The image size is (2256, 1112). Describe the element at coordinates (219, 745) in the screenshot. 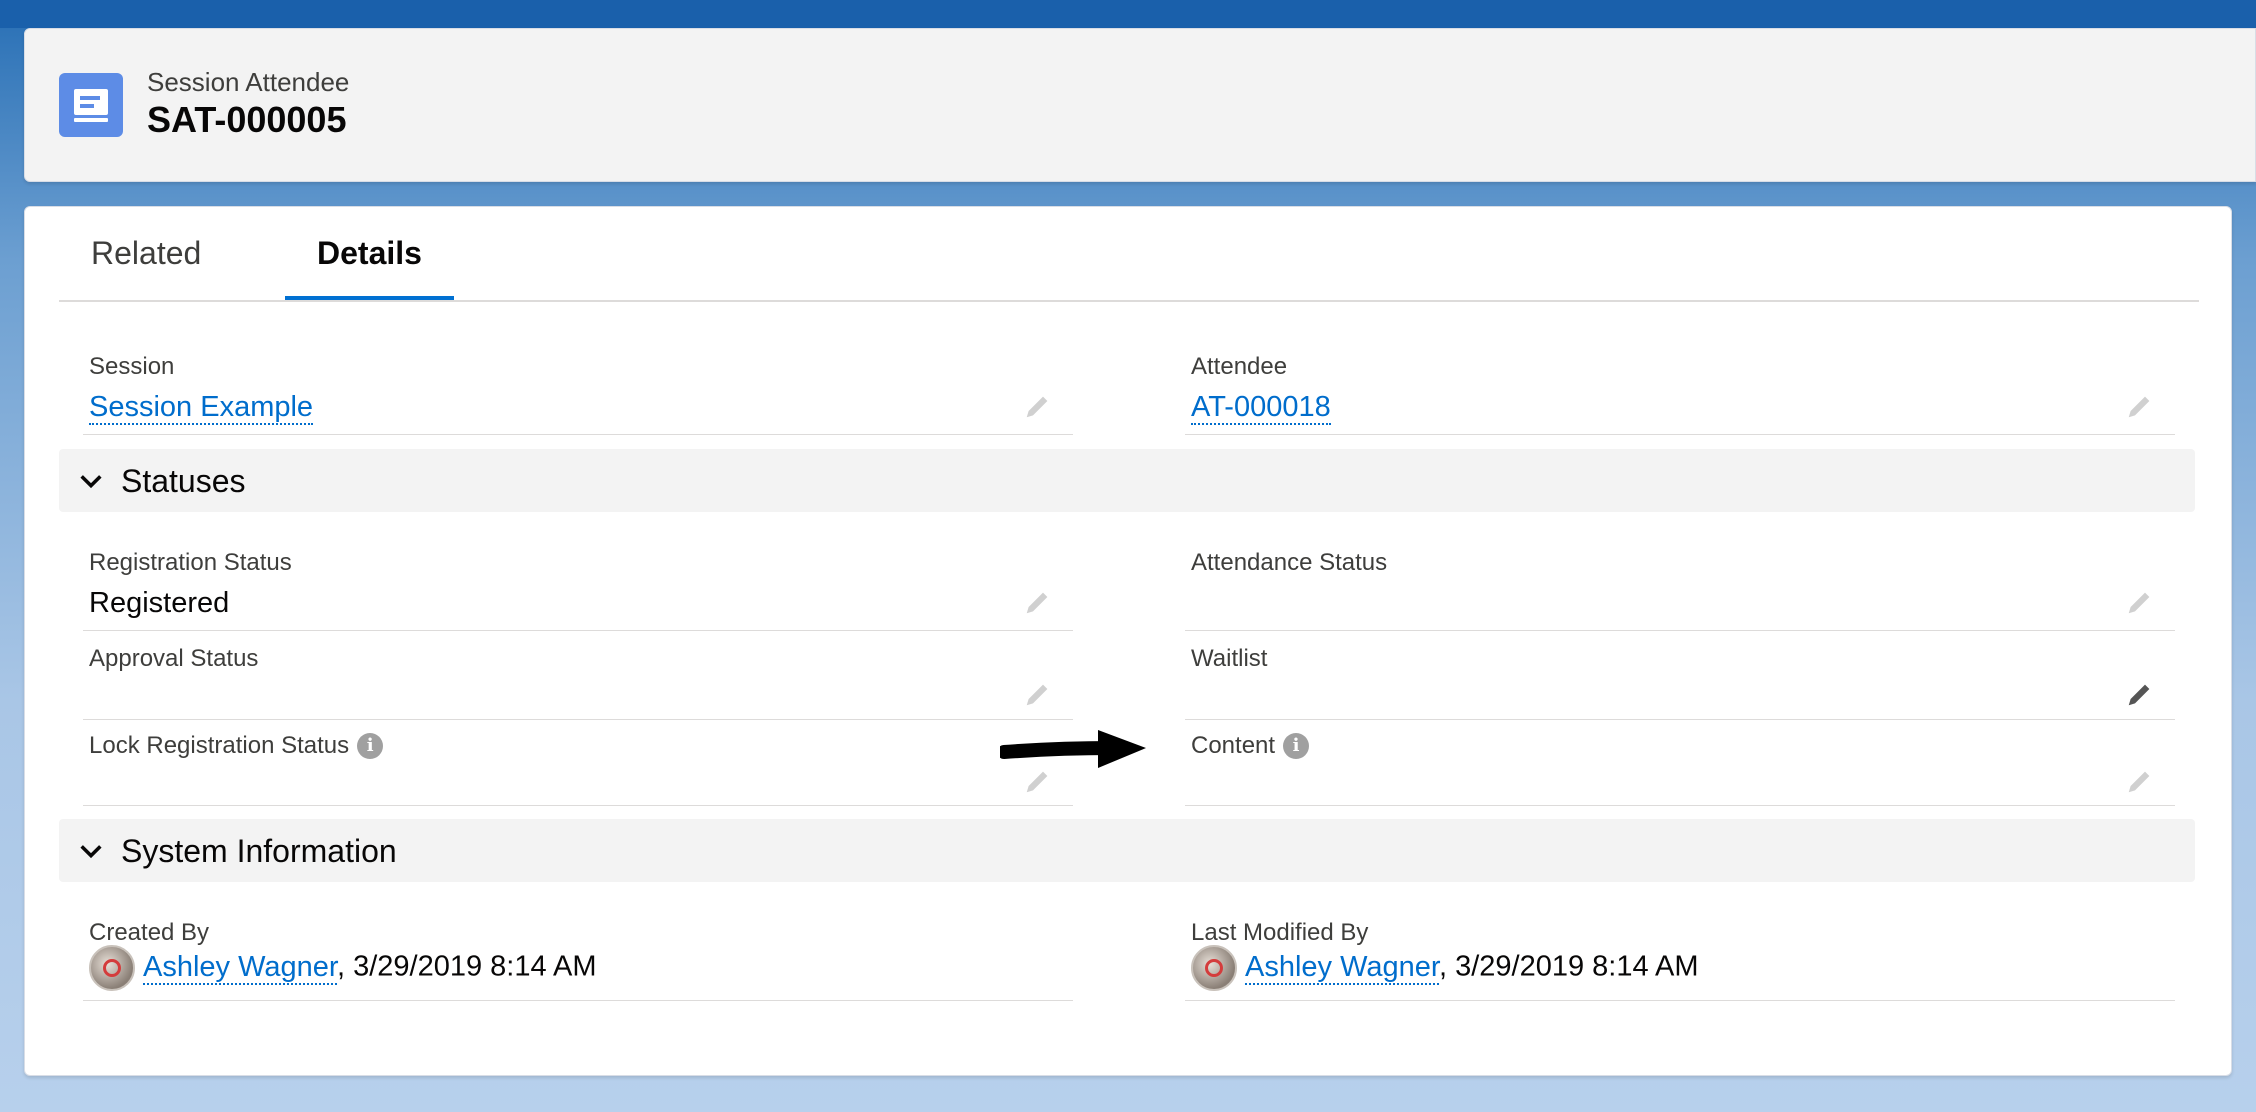

I see `lock-registration-status-label: Lock Registration Status` at that location.